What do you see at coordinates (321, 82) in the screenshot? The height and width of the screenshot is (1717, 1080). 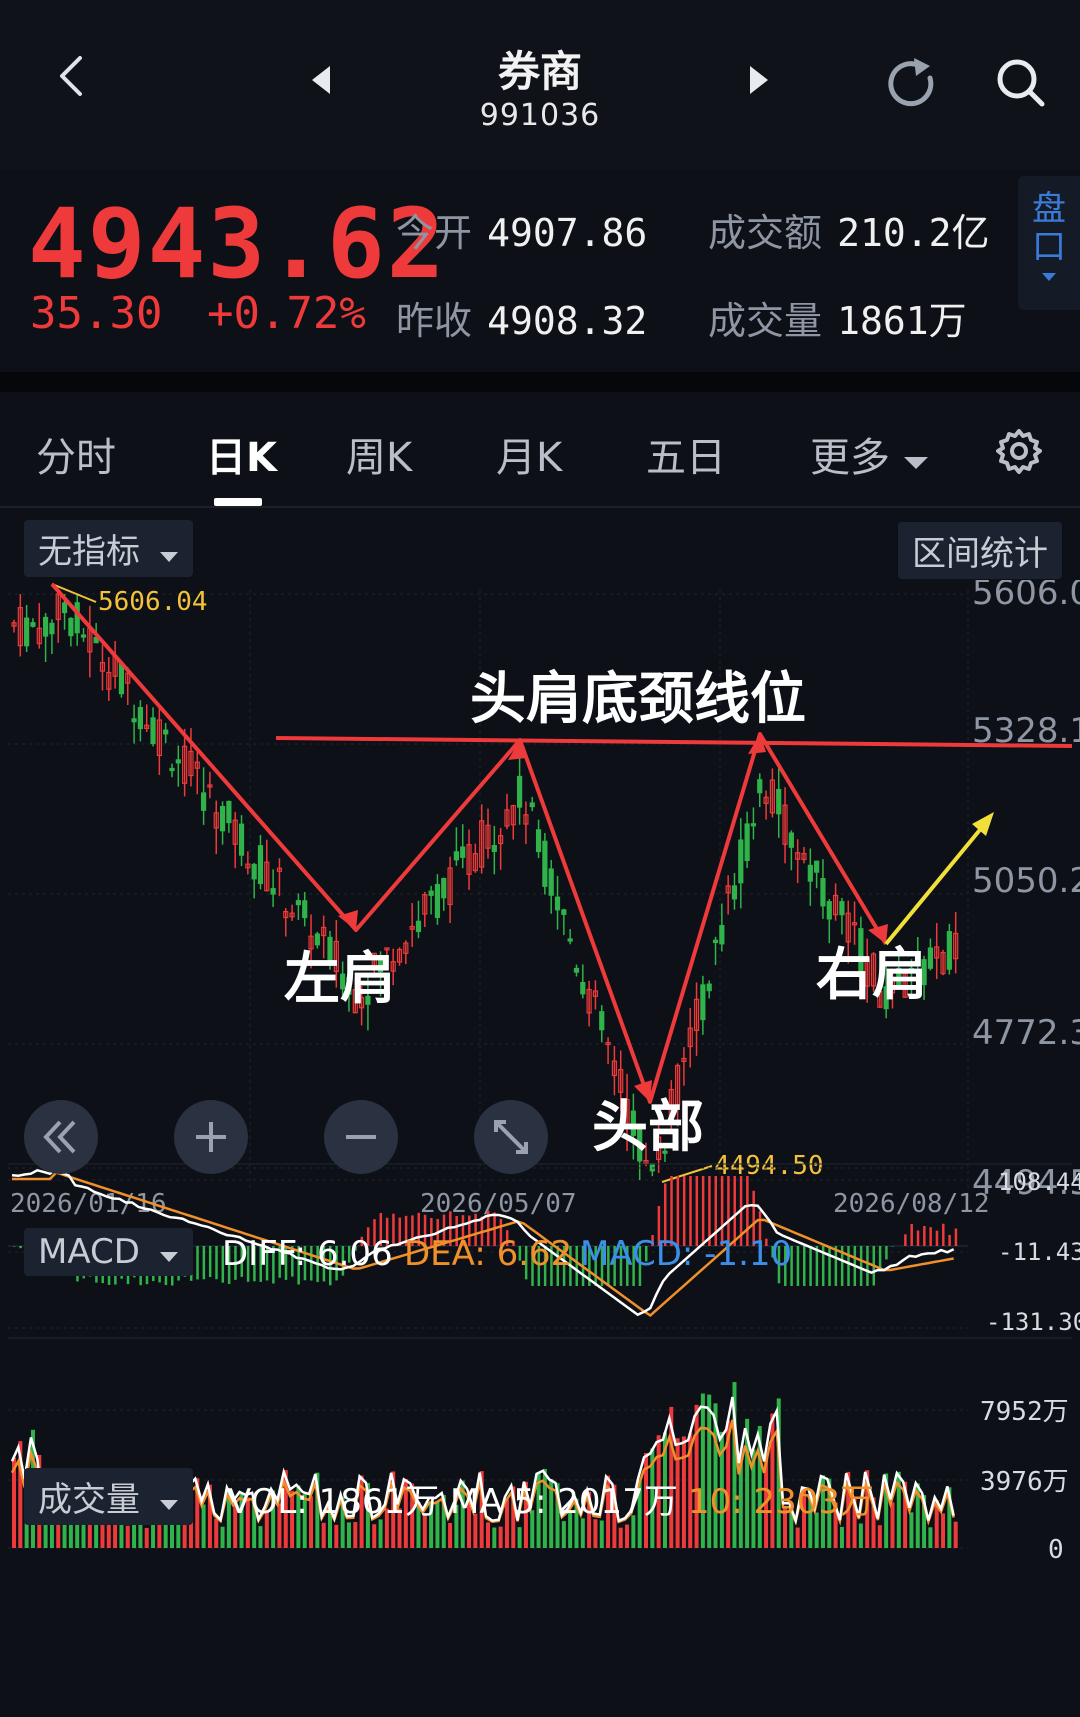 I see `triangle-left-icon` at bounding box center [321, 82].